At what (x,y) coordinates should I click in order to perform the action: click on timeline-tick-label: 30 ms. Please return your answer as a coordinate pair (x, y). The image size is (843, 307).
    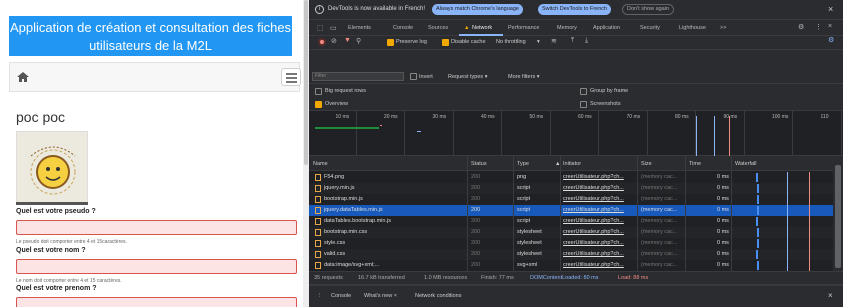
    Looking at the image, I should click on (439, 117).